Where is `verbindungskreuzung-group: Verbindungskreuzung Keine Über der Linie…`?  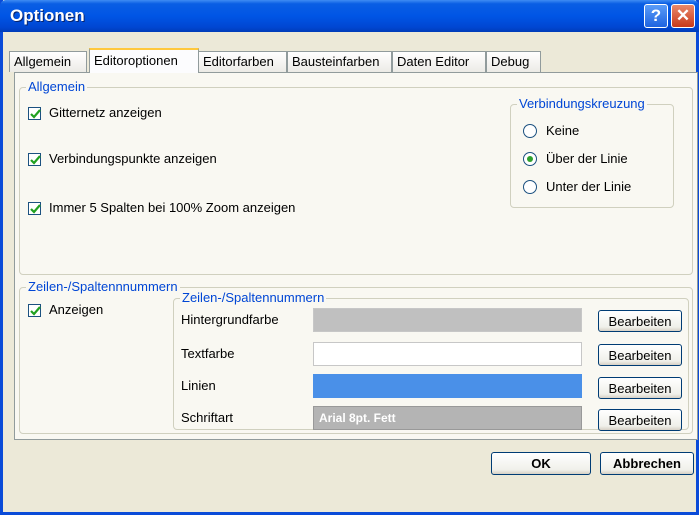
verbindungskreuzung-group: Verbindungskreuzung Keine Über der Linie… is located at coordinates (592, 152).